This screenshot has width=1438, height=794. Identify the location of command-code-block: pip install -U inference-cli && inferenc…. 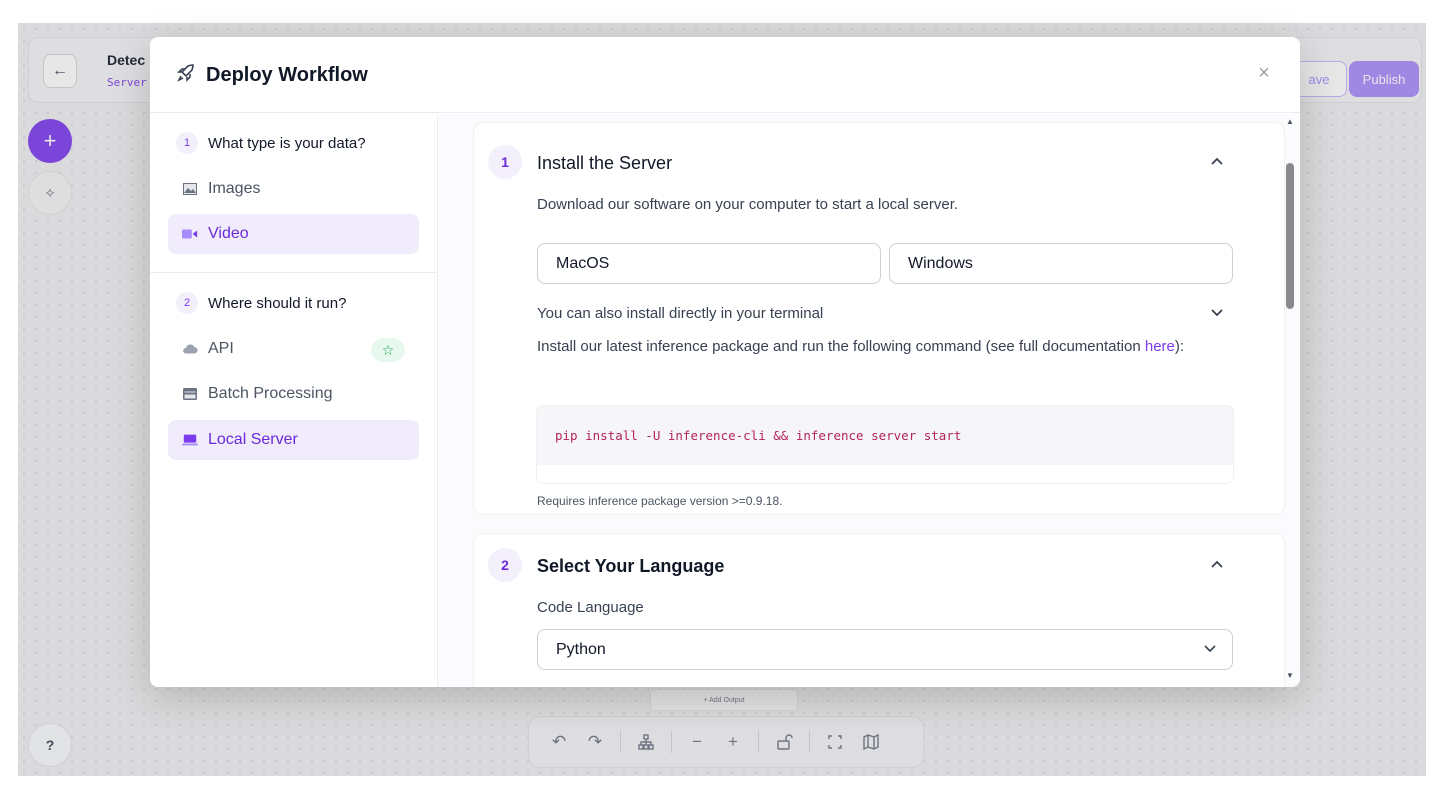
(885, 444).